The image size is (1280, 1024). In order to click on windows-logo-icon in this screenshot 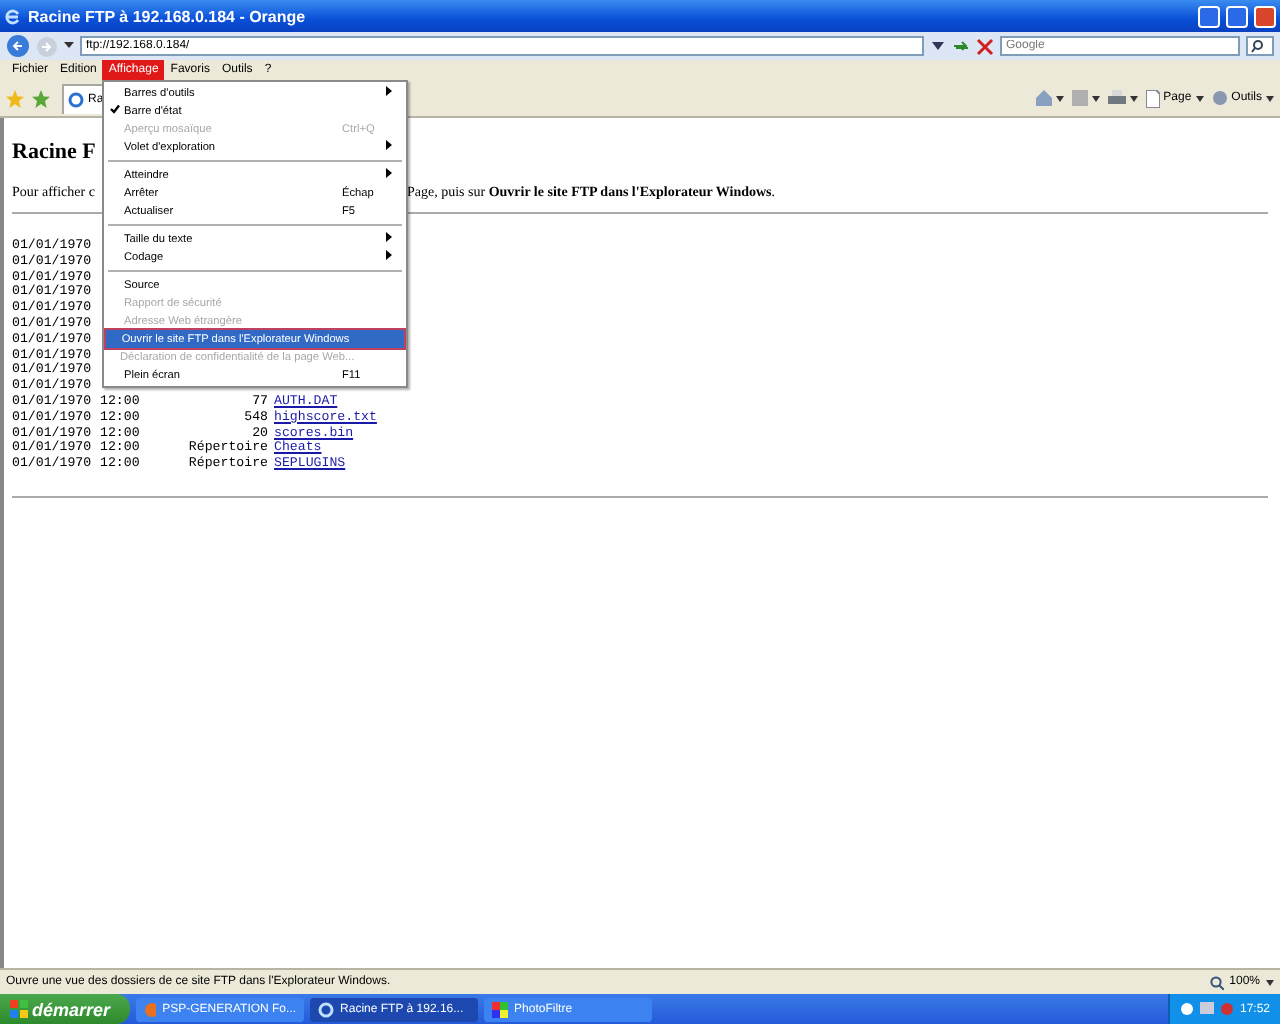, I will do `click(19, 1009)`.